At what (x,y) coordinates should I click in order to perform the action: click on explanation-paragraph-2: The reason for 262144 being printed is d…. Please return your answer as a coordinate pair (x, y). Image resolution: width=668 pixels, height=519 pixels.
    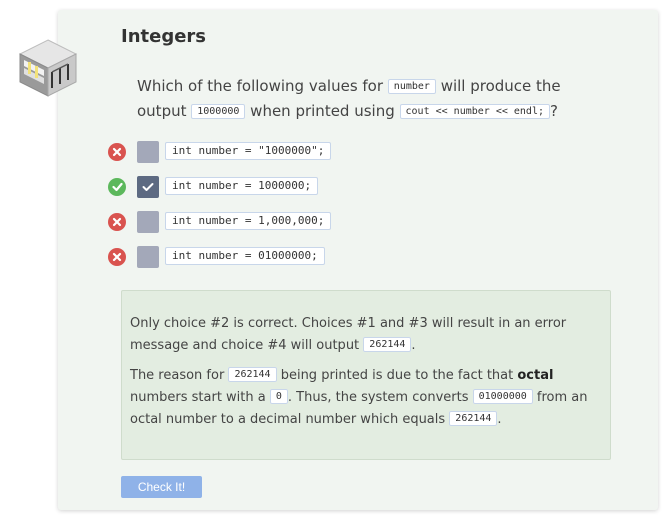
    Looking at the image, I should click on (359, 397).